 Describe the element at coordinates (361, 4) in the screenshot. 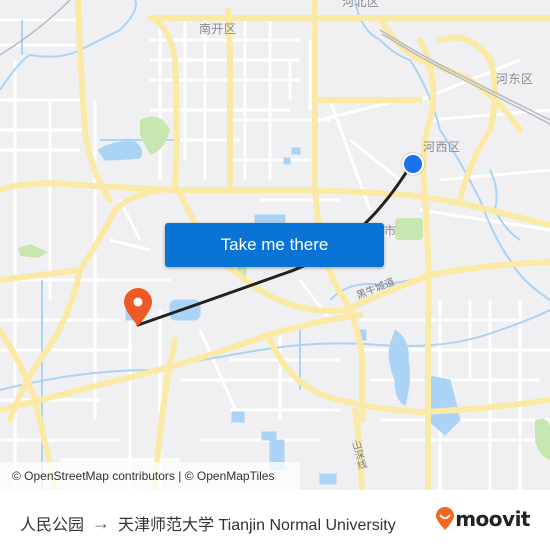

I see `district-label-hebei: 河北区` at that location.